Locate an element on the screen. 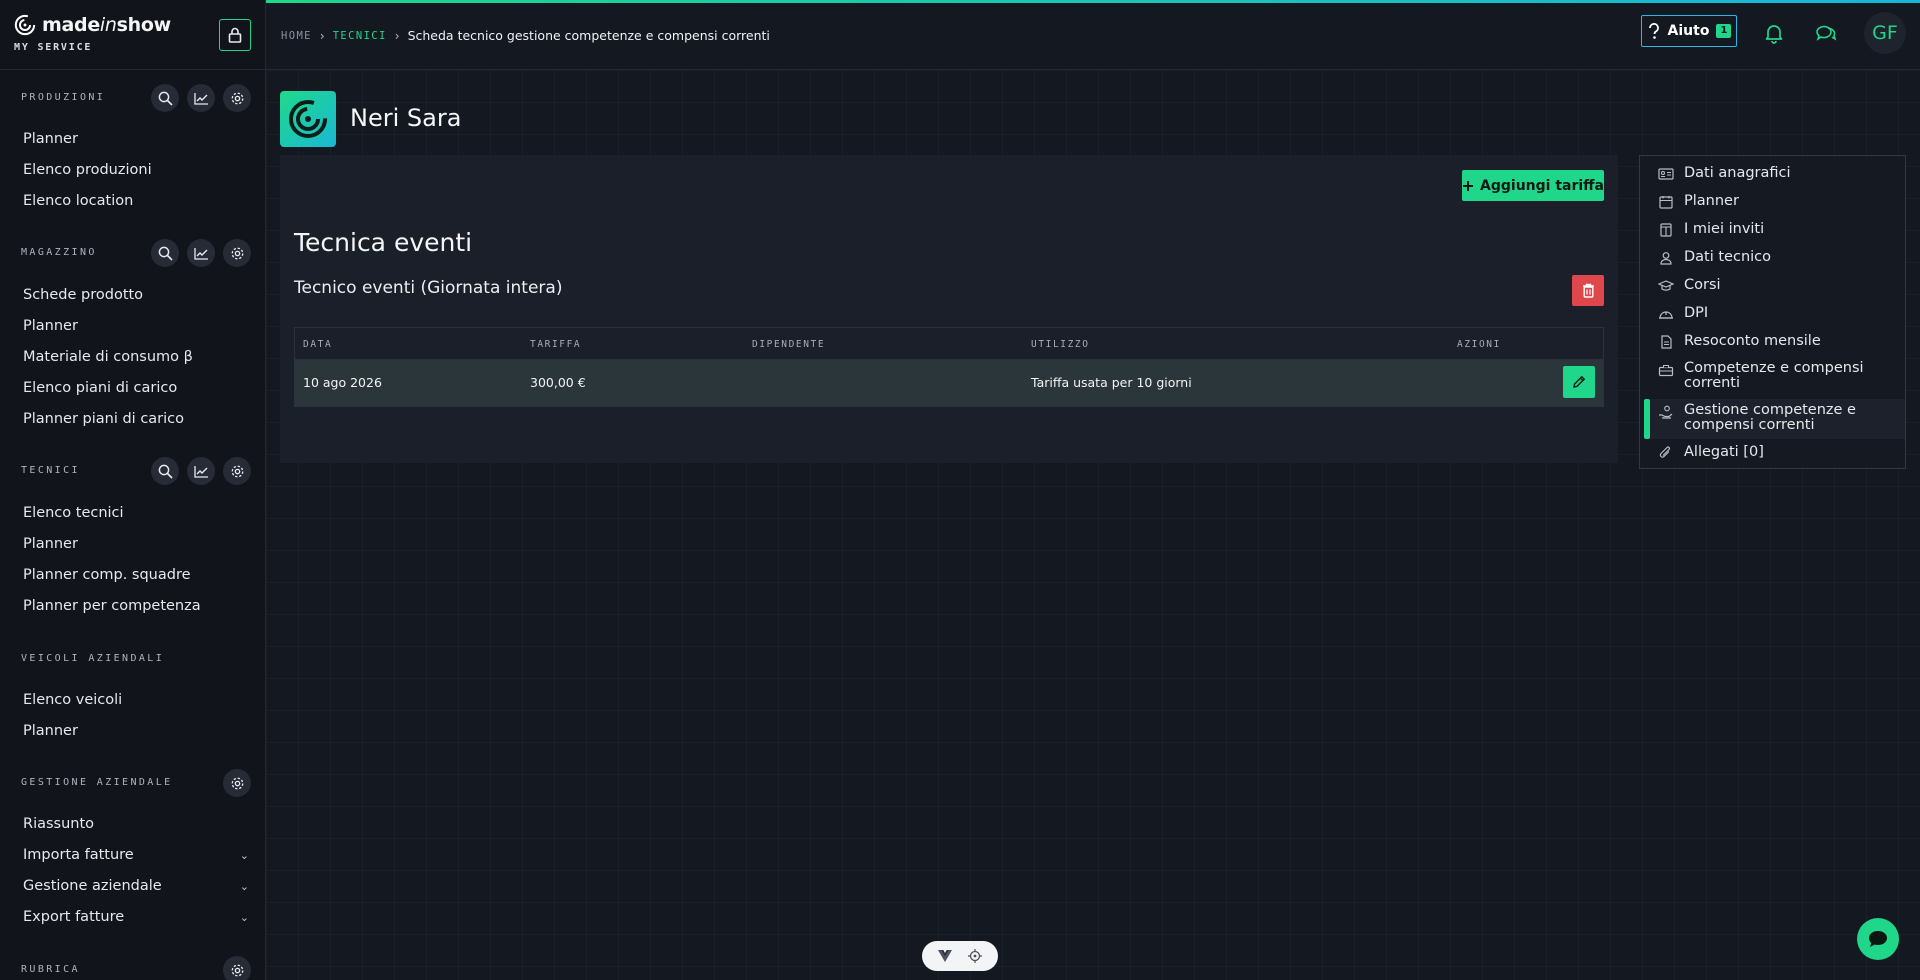 The height and width of the screenshot is (980, 1920). cell-tariffa: 300,00 € is located at coordinates (558, 382).